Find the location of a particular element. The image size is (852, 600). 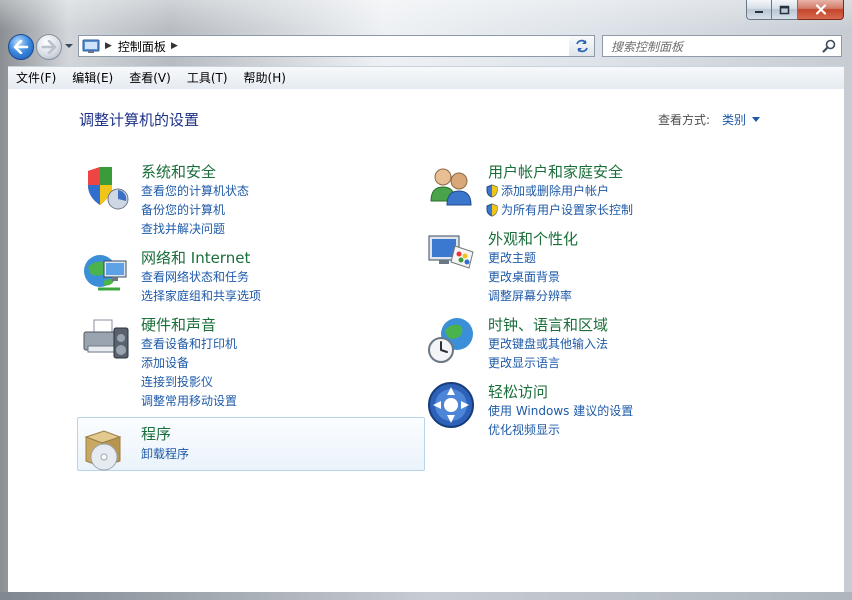

link-label: 为所有用户设置家长控制 is located at coordinates (567, 209).